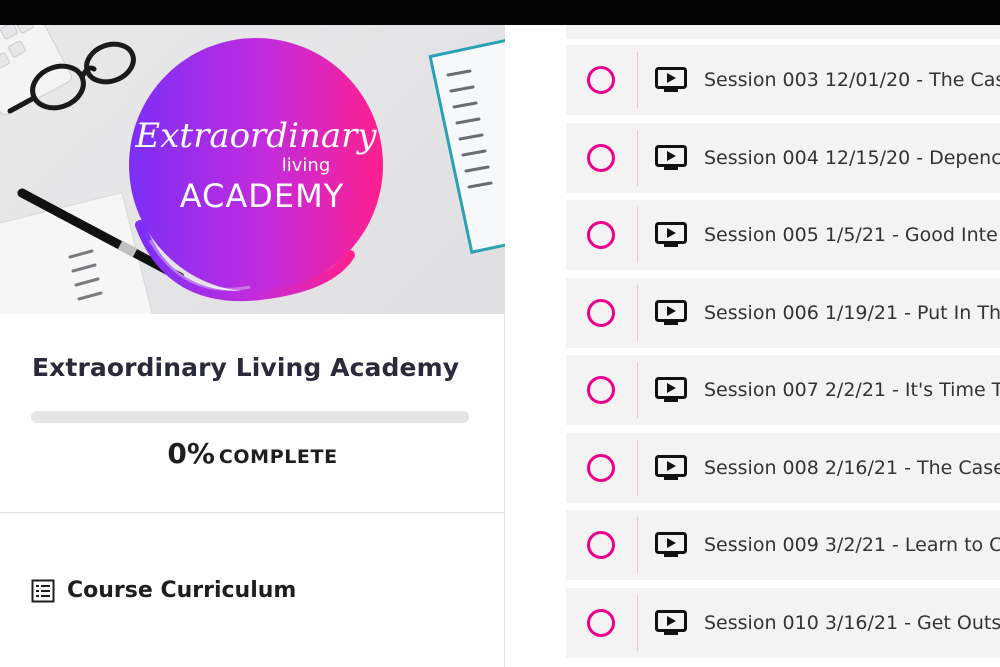  I want to click on course-curriculum-label: Course Curriculum, so click(182, 590).